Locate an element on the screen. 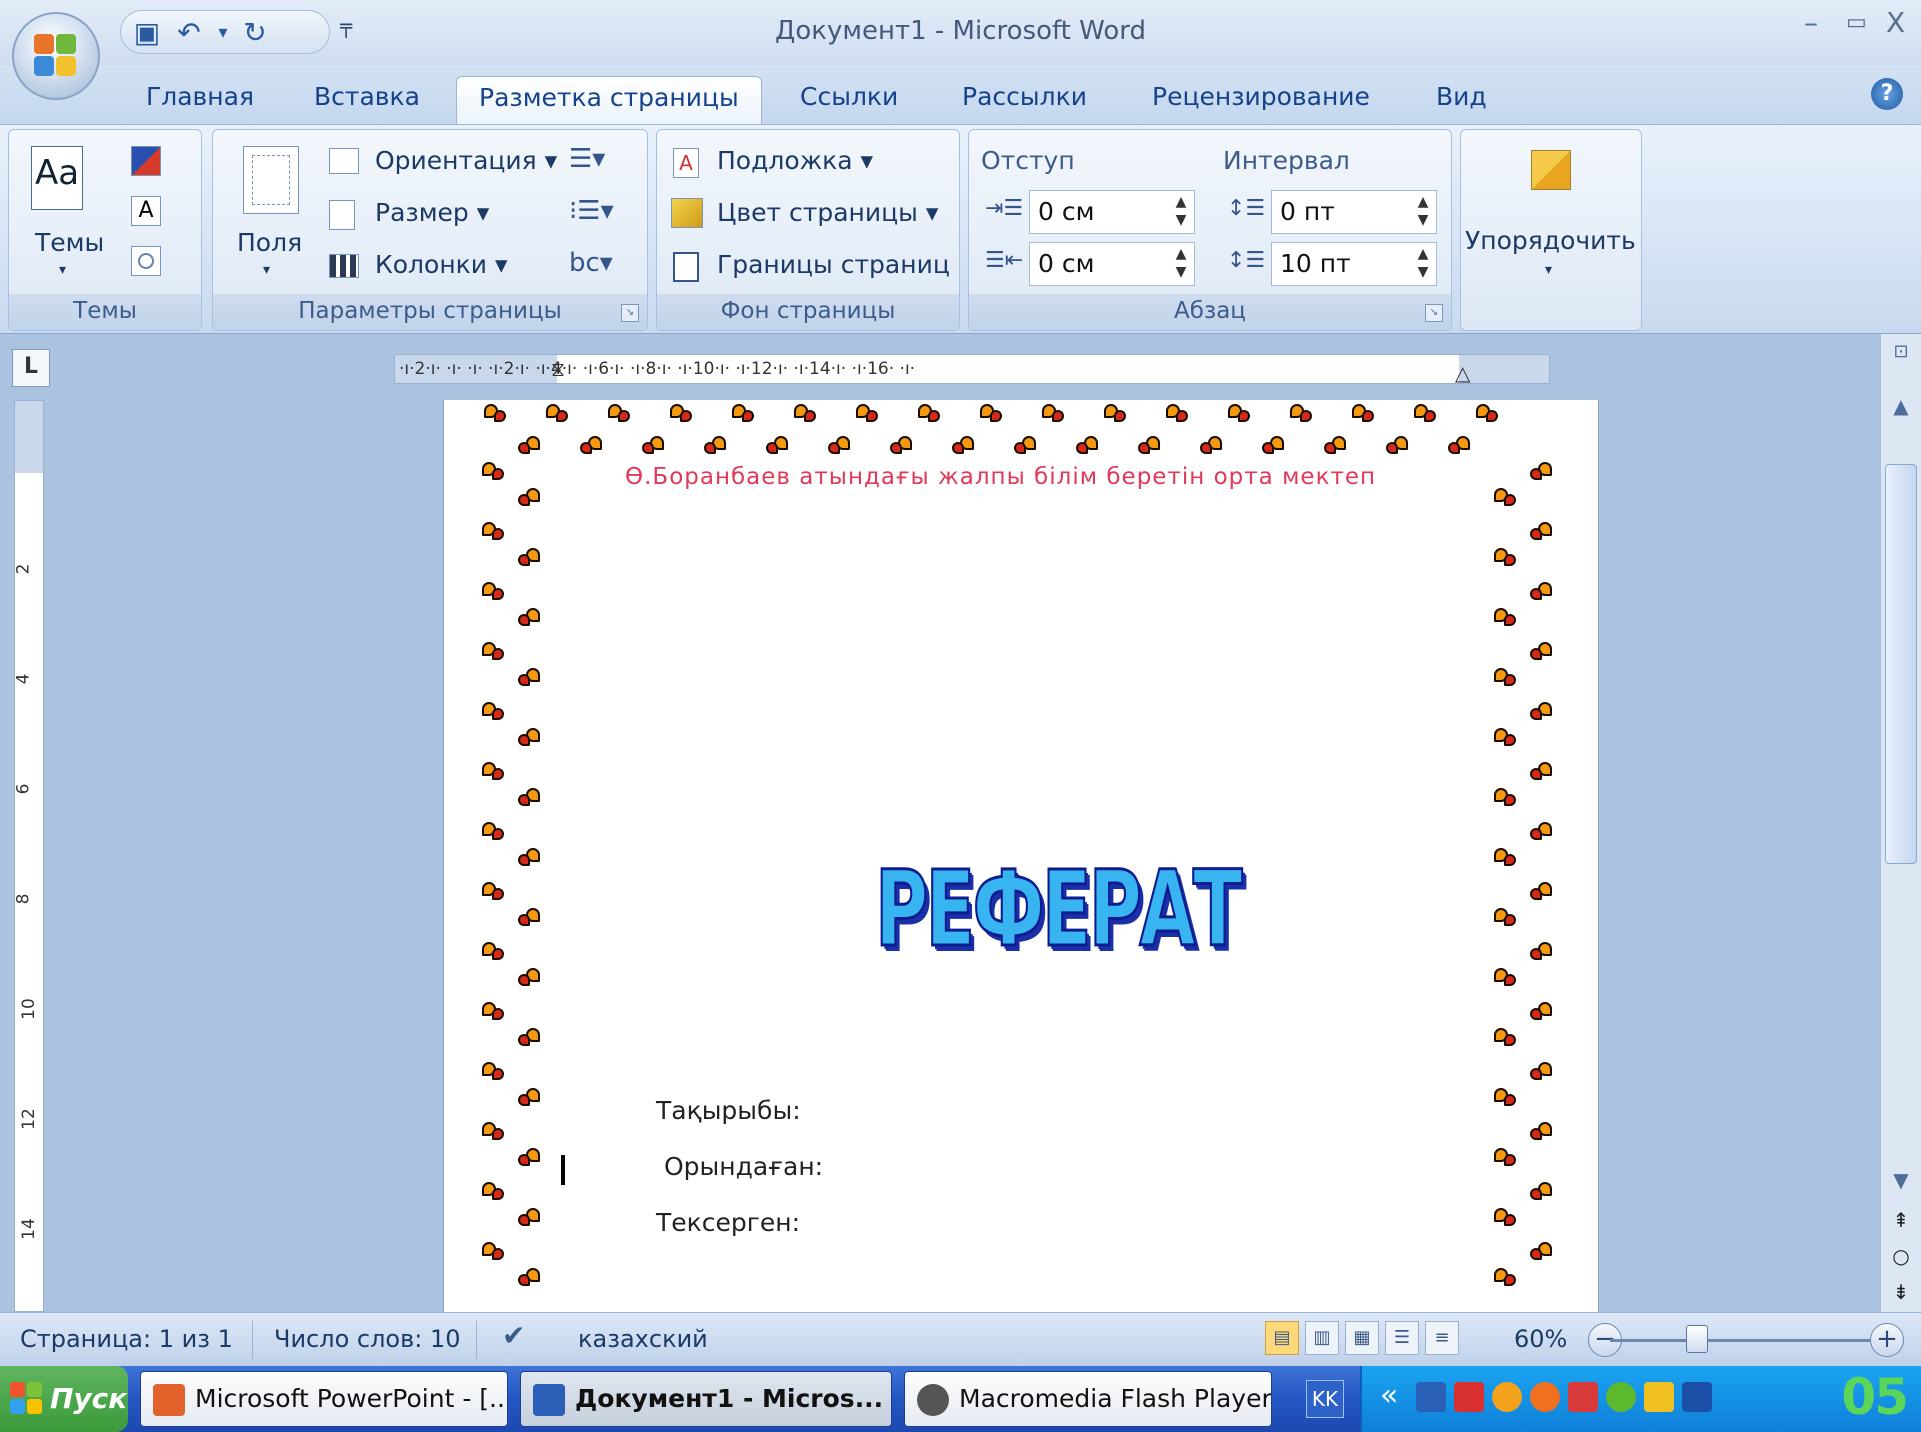 This screenshot has width=1921, height=1432. update-icon is located at coordinates (1583, 1397).